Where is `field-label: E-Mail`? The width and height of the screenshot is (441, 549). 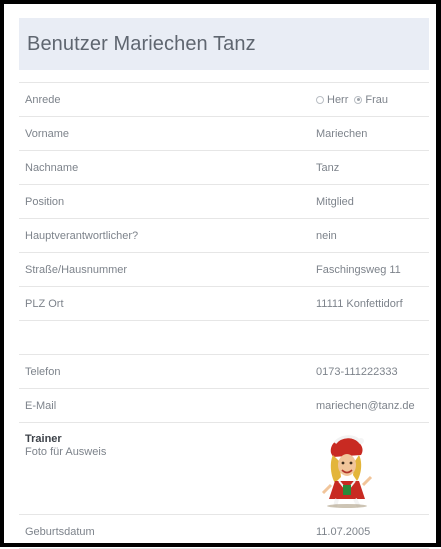
field-label: E-Mail is located at coordinates (41, 405).